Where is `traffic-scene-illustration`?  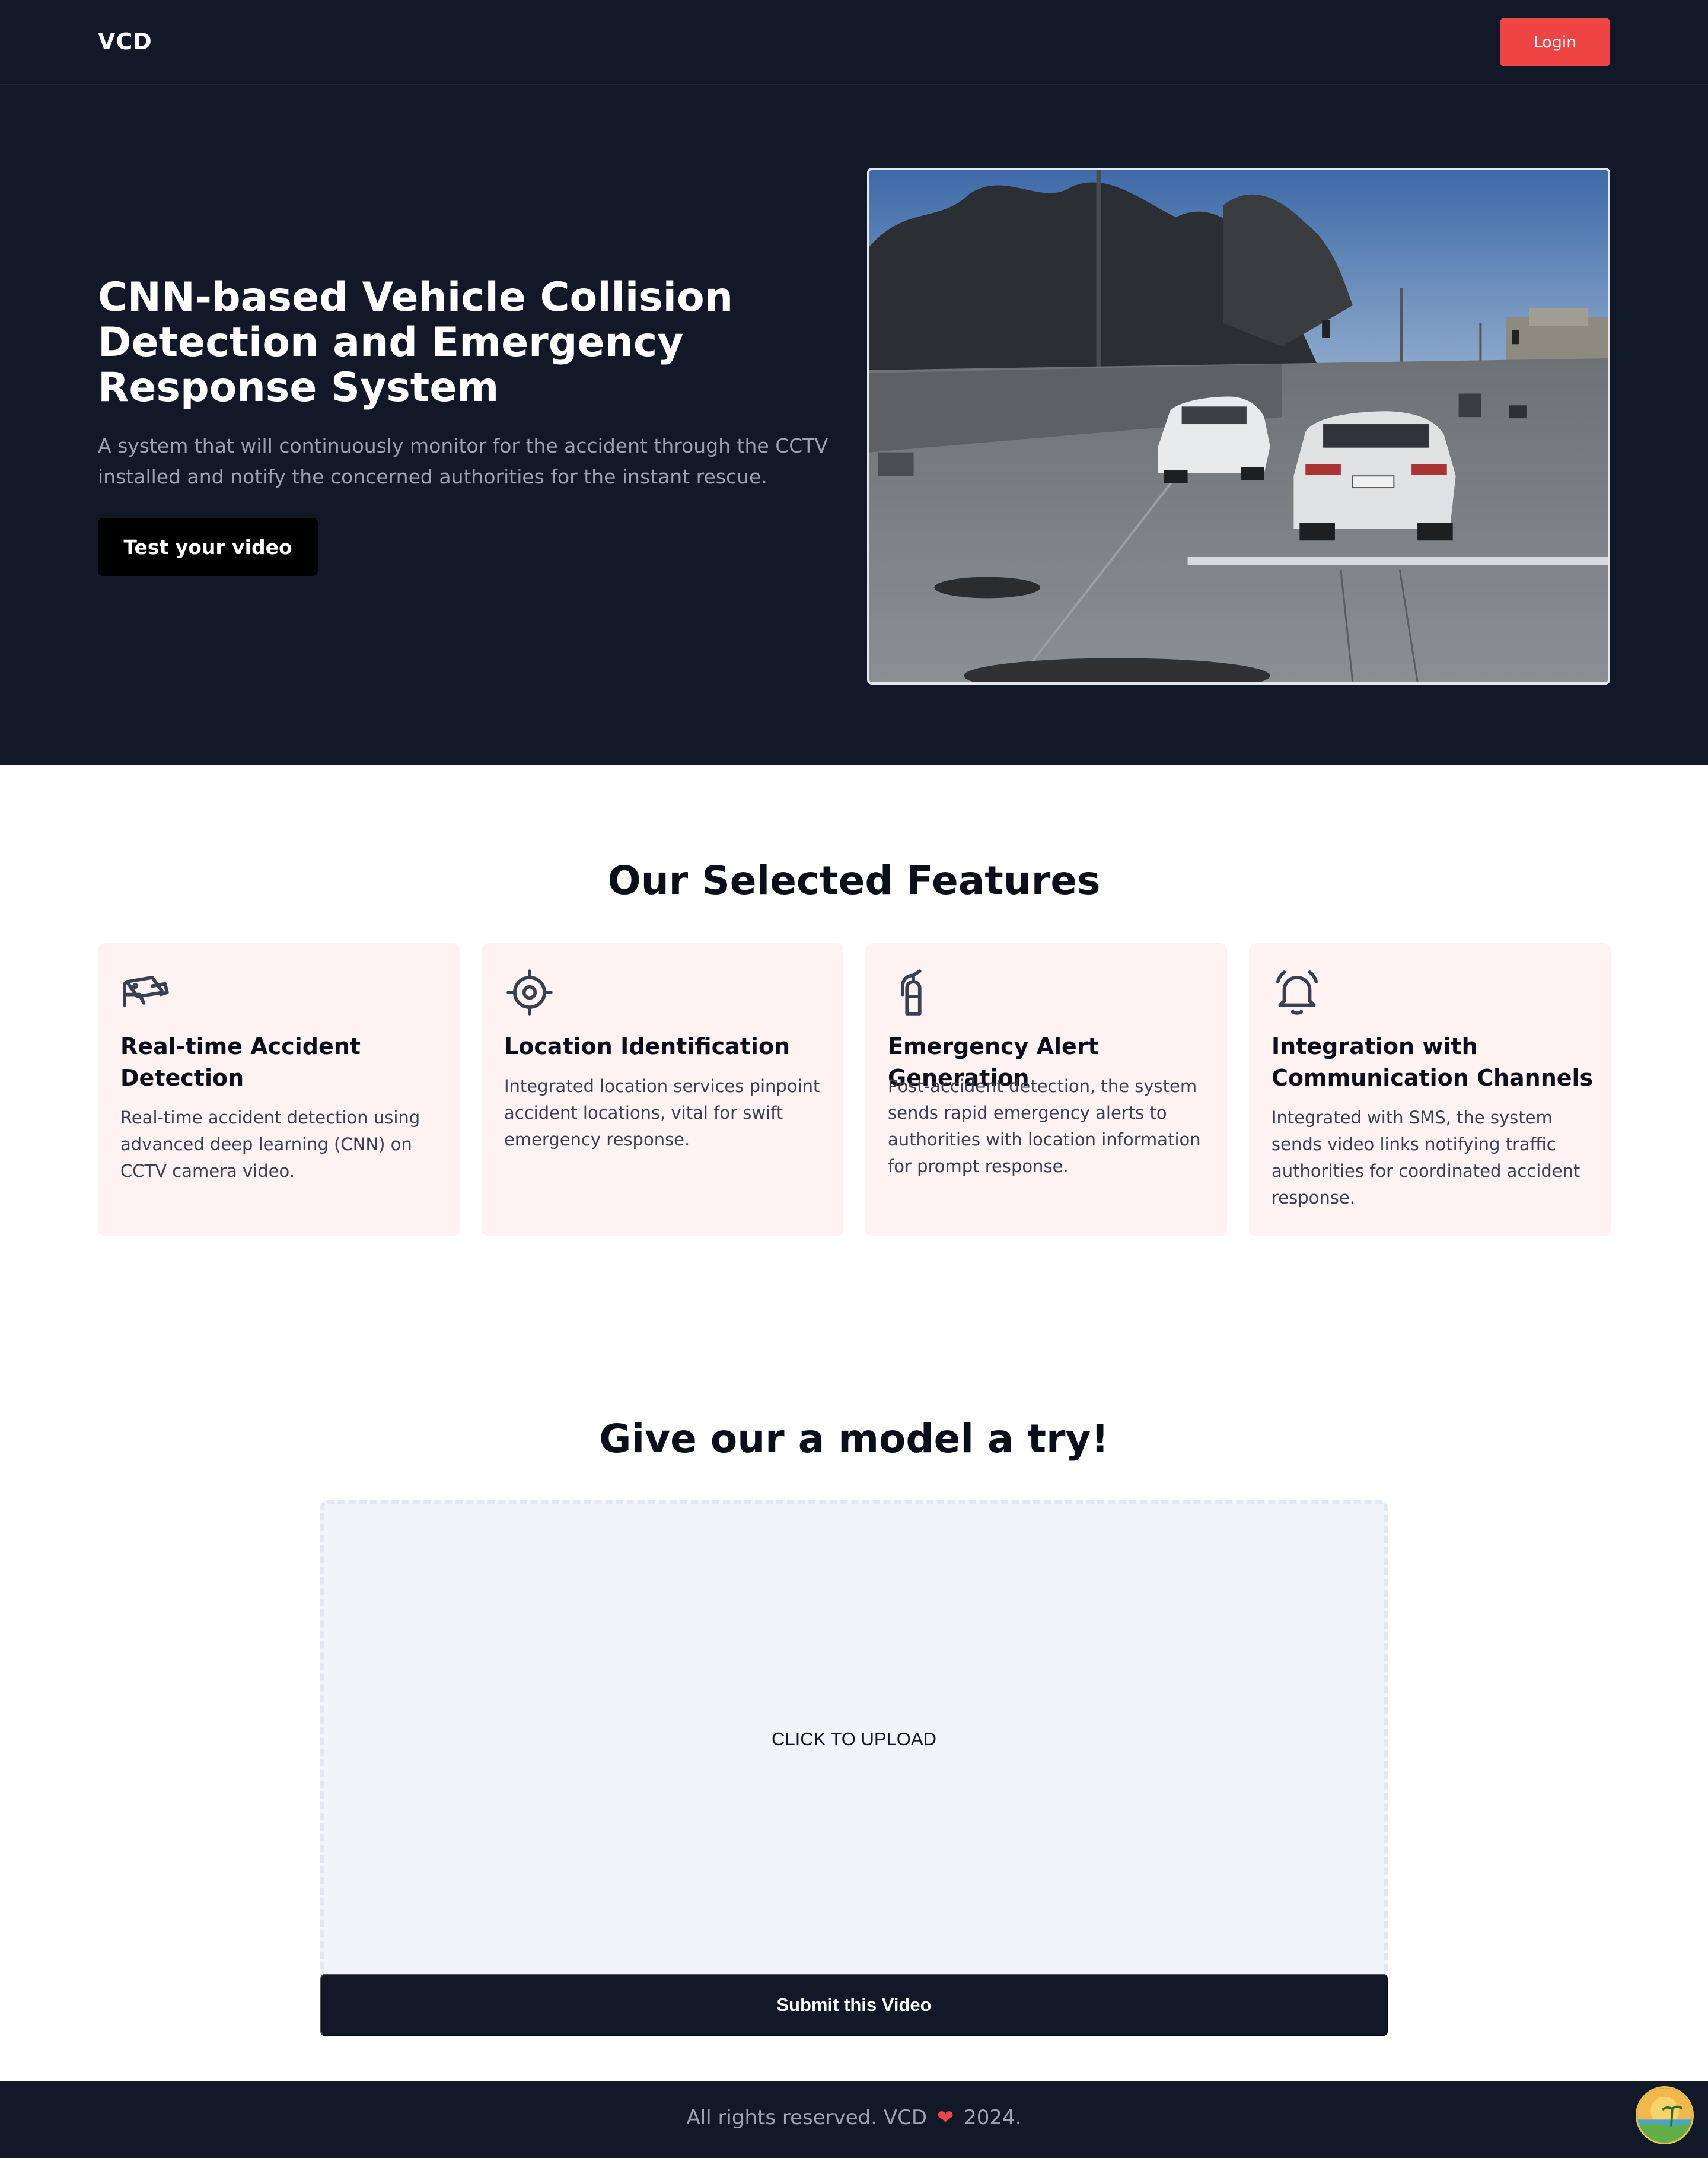
traffic-scene-illustration is located at coordinates (1238, 426).